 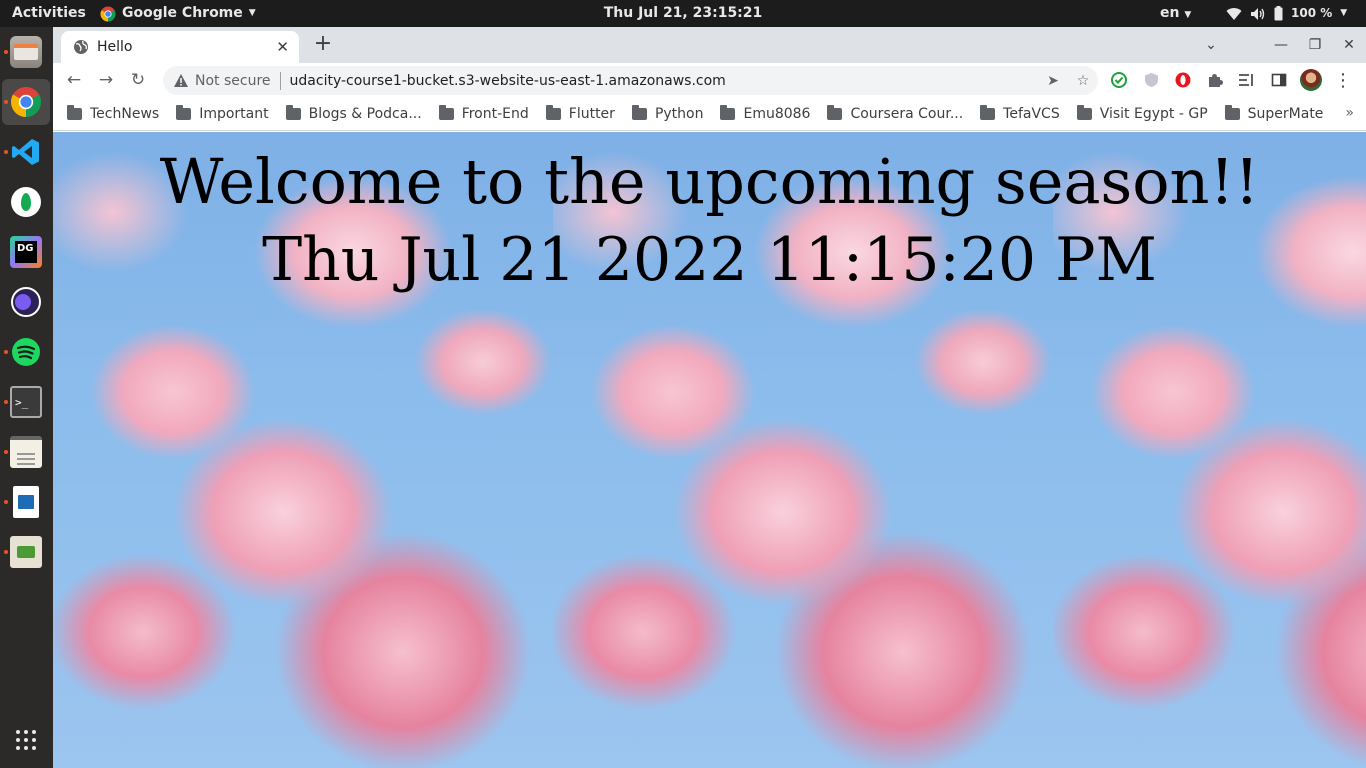 I want to click on opera-extension-icon, so click(x=1183, y=80).